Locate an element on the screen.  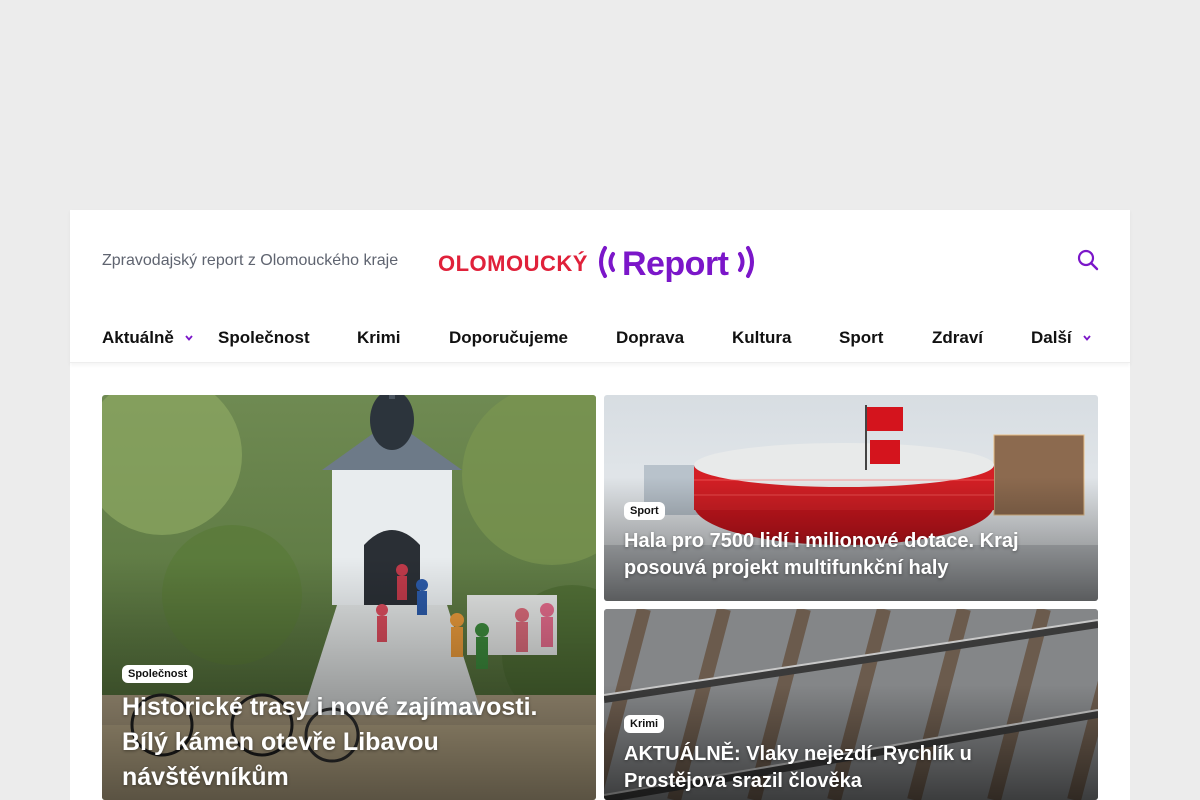
nav-item-zdravi: Zdraví is located at coordinates (957, 338).